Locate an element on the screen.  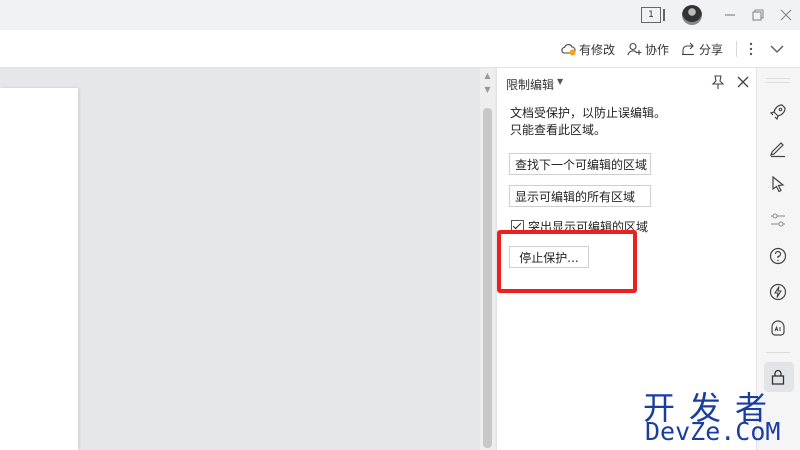
modified-button: 有修改 is located at coordinates (587, 49).